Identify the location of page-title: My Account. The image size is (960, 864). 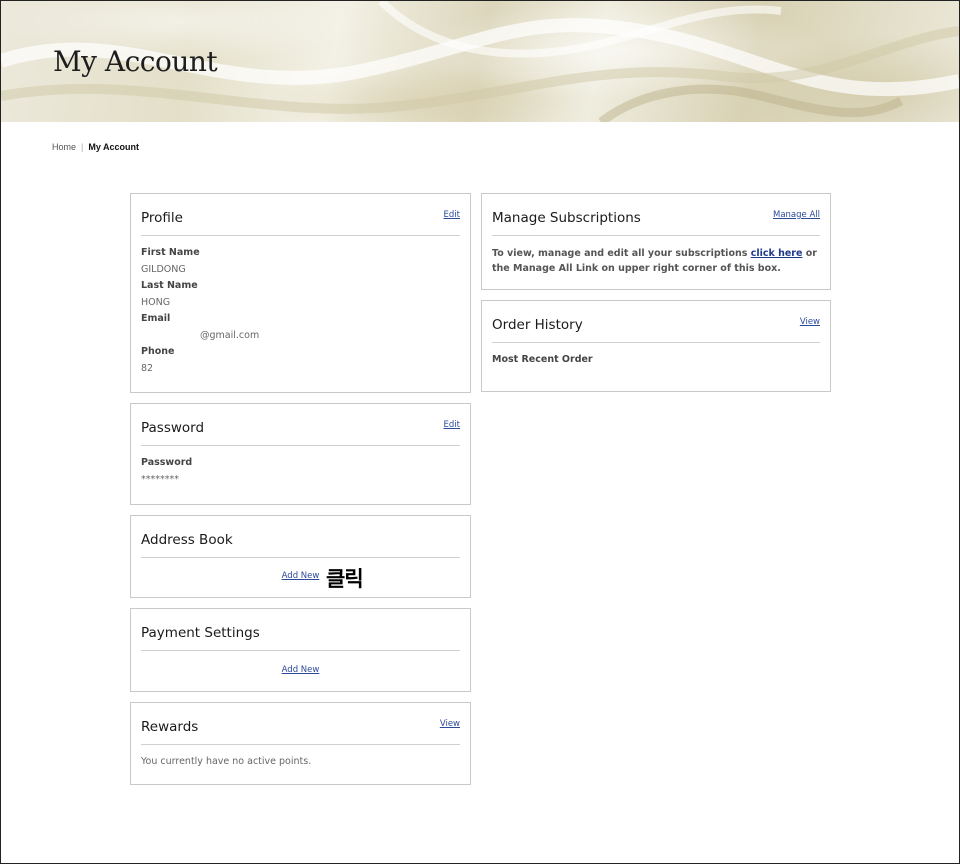
(135, 61).